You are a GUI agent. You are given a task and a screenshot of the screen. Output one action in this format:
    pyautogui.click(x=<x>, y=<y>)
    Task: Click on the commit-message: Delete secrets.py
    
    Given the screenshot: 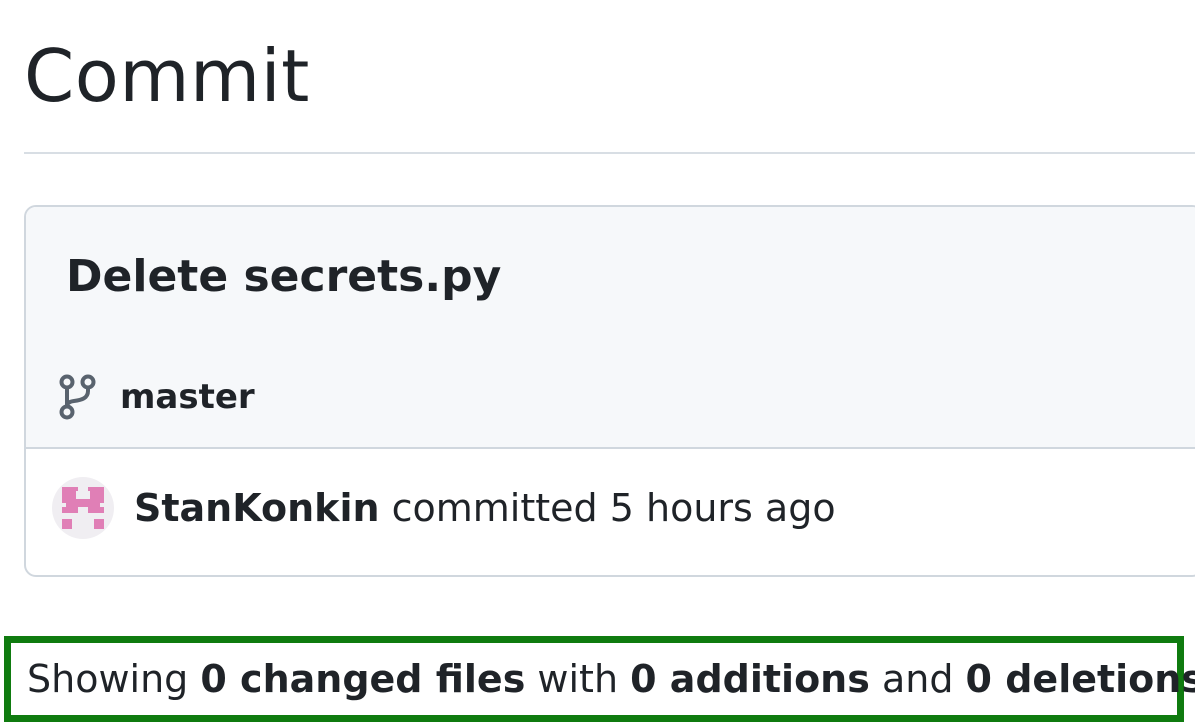 What is the action you would take?
    pyautogui.click(x=284, y=276)
    